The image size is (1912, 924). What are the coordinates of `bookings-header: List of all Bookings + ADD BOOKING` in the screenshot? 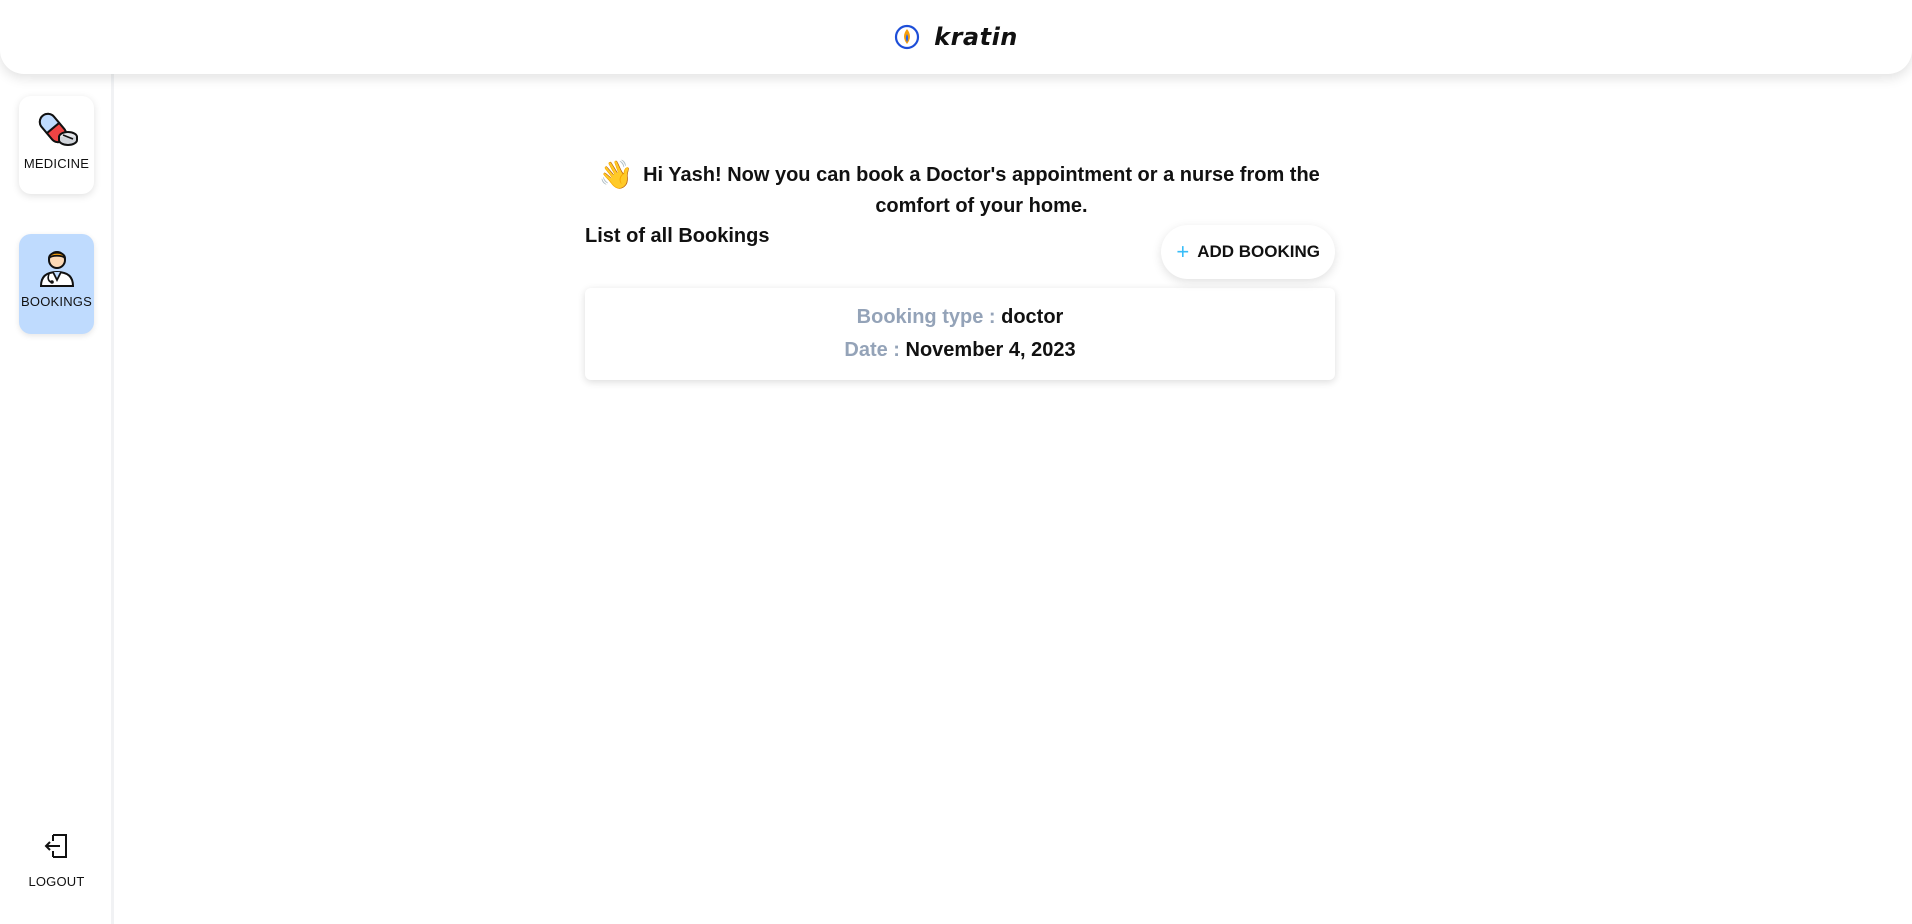 It's located at (960, 255).